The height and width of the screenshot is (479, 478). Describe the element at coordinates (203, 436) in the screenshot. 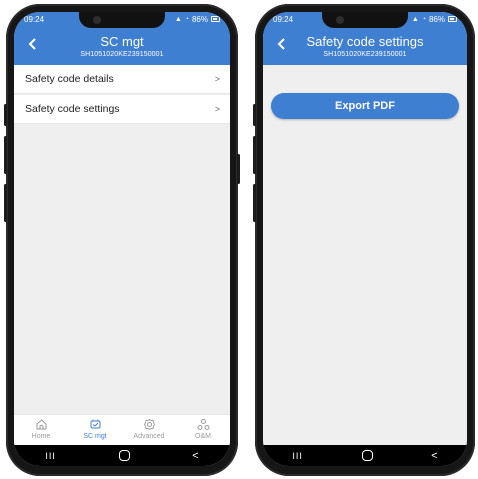

I see `tab-label: O&M` at that location.